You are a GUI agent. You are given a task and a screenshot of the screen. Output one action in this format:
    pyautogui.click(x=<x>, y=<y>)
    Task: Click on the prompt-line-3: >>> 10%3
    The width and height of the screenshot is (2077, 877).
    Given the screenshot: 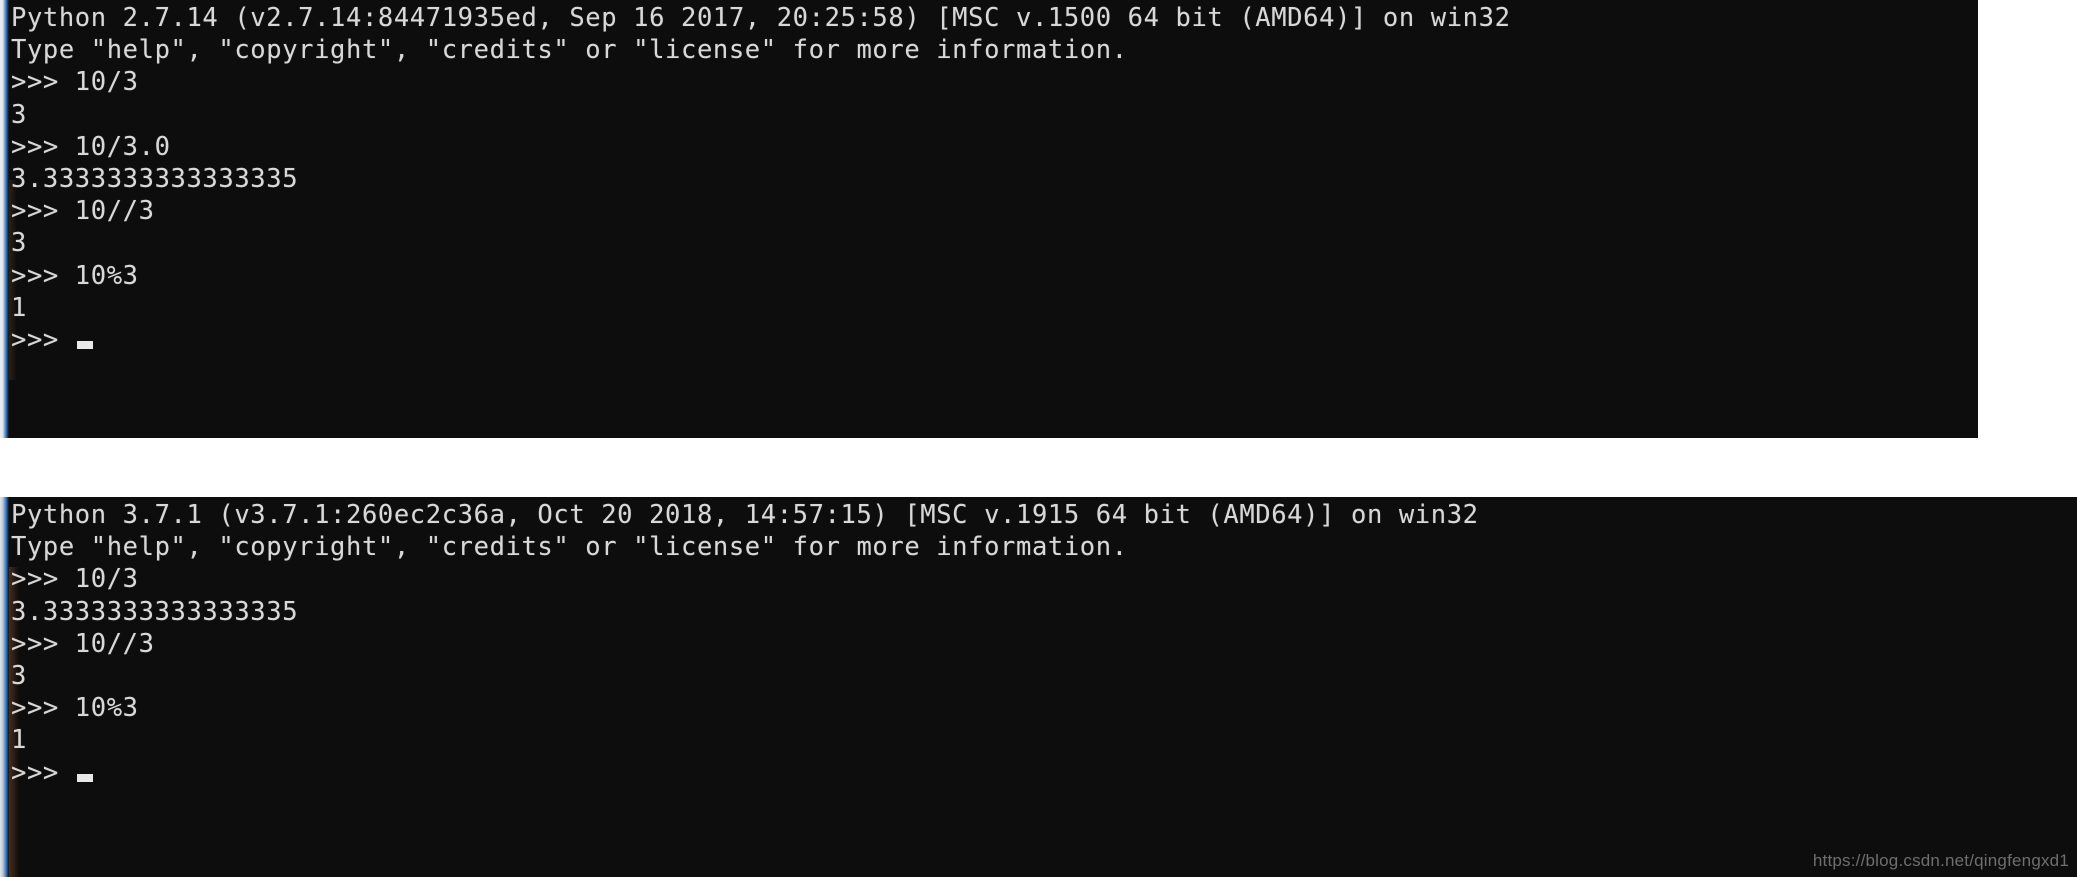 What is the action you would take?
    pyautogui.click(x=75, y=708)
    